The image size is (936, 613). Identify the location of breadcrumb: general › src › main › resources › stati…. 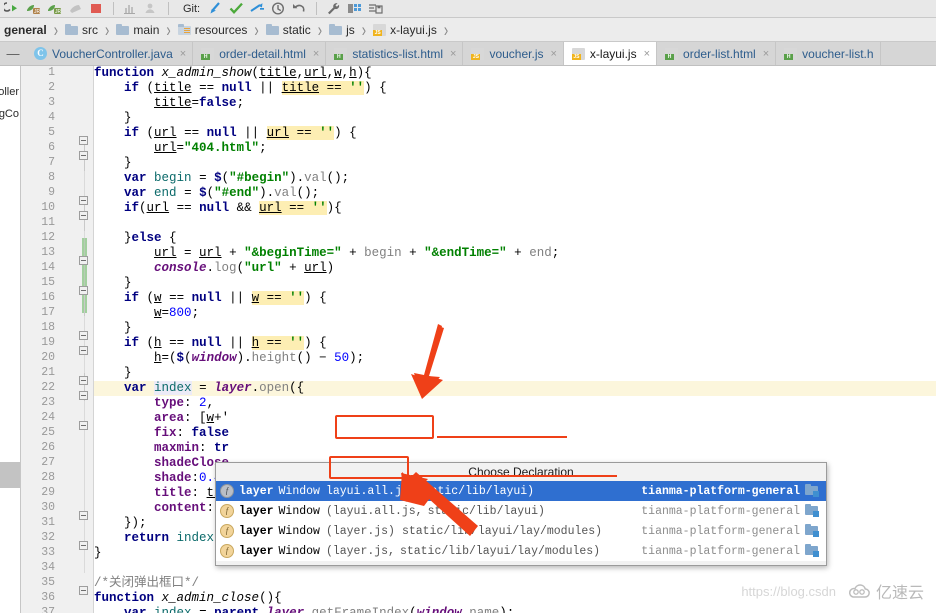
(468, 30).